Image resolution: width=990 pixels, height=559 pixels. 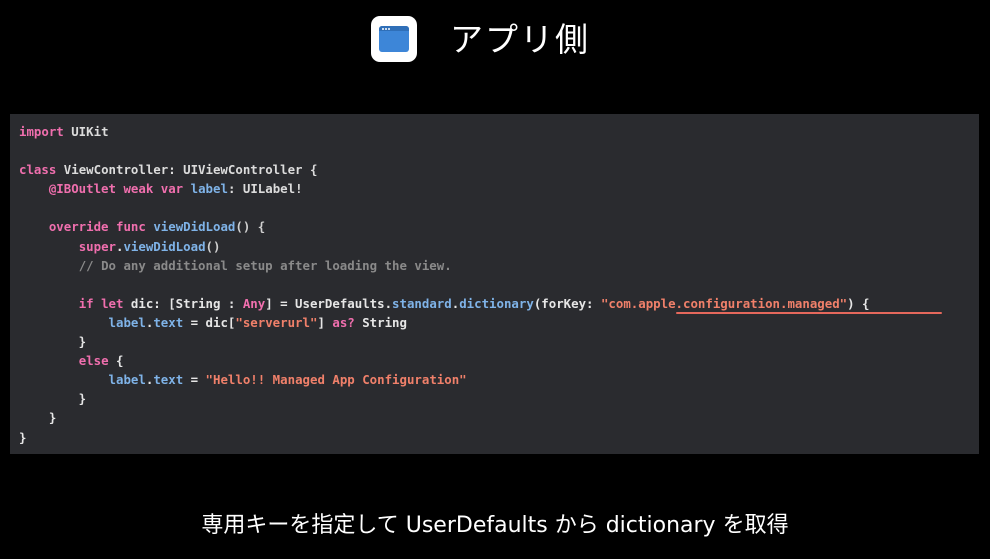 What do you see at coordinates (38, 170) in the screenshot?
I see `code-token: class` at bounding box center [38, 170].